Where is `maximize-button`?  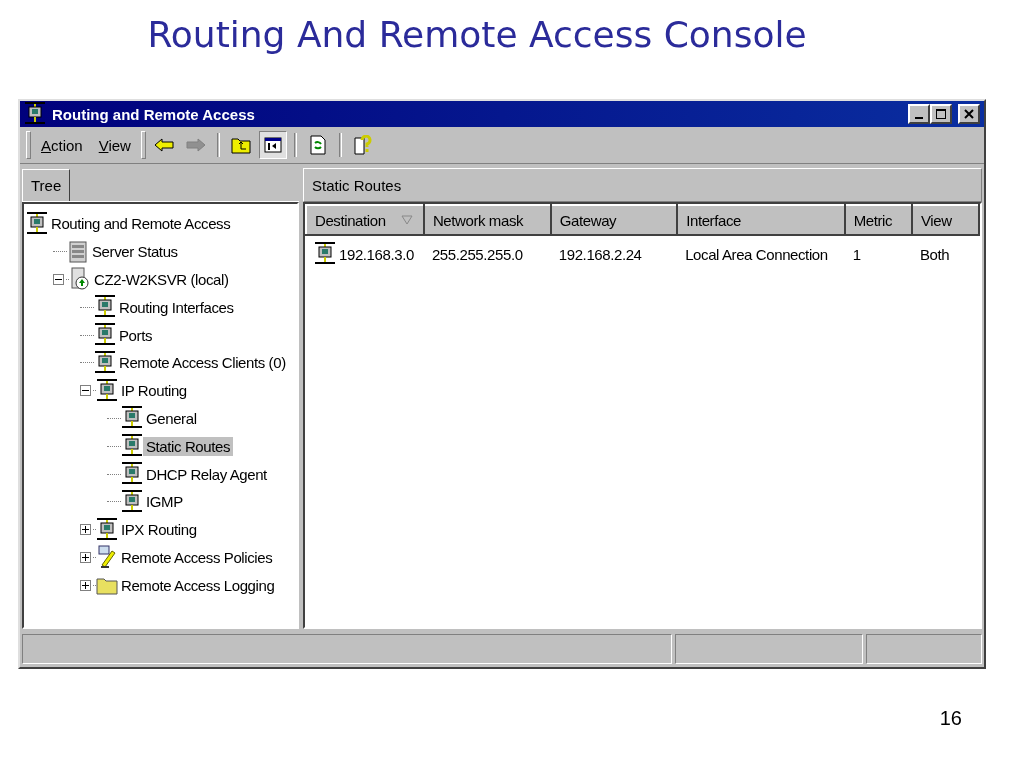
maximize-button is located at coordinates (941, 114).